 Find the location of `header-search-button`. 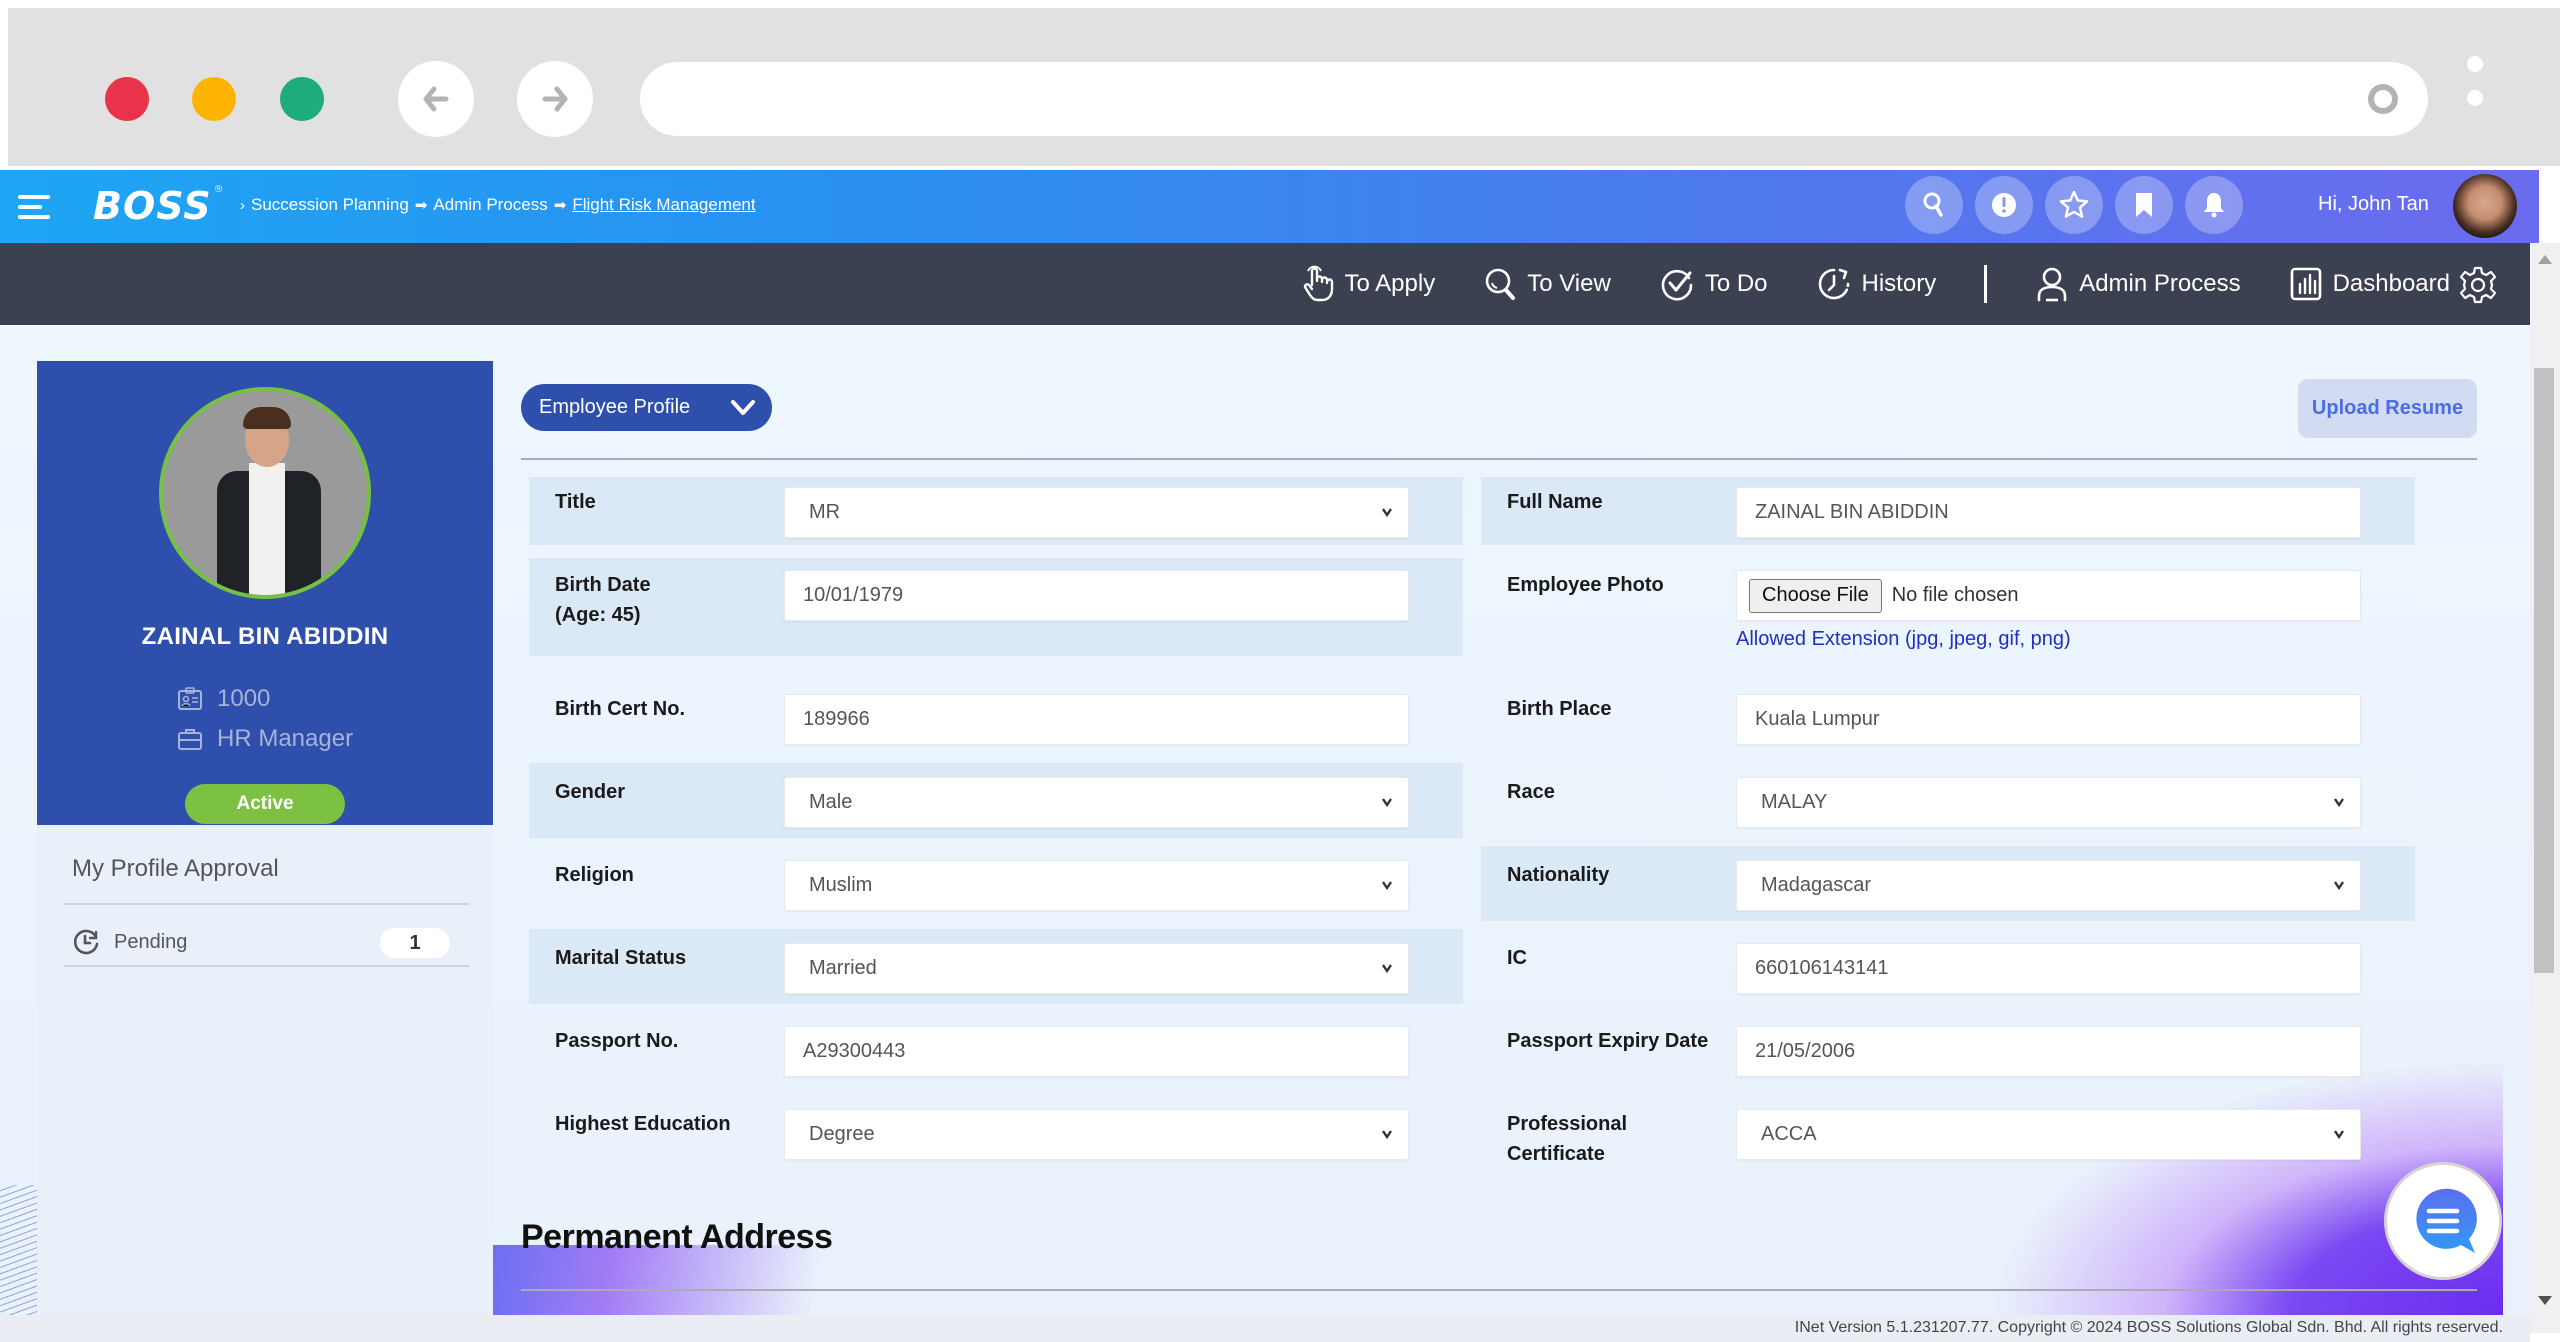

header-search-button is located at coordinates (1934, 205).